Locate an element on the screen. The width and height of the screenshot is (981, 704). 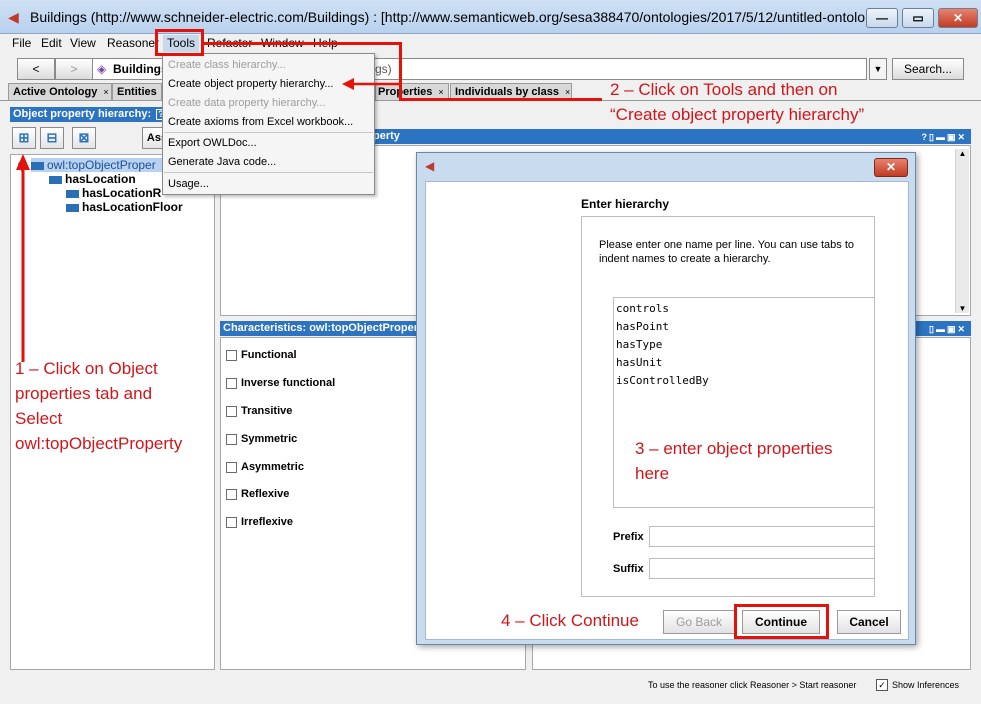
asymmetric-label: Asymmetric is located at coordinates (272, 467).